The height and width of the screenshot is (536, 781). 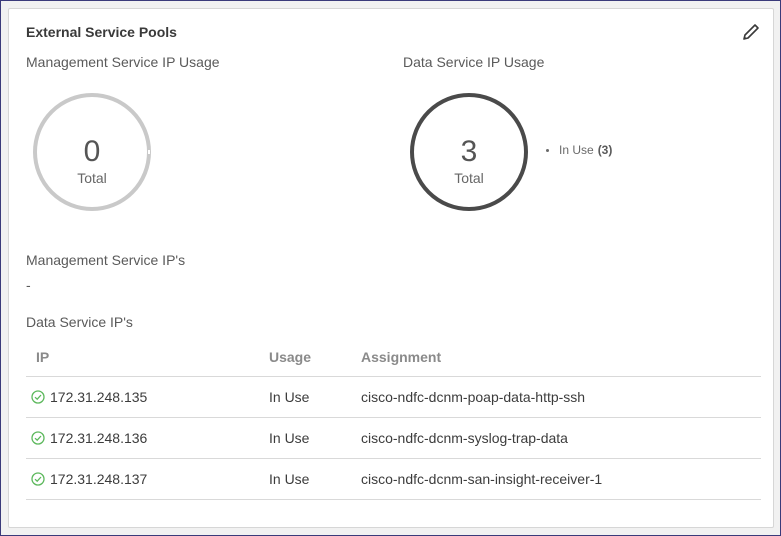 I want to click on ip-cell: 172.31.248.136, so click(x=147, y=438).